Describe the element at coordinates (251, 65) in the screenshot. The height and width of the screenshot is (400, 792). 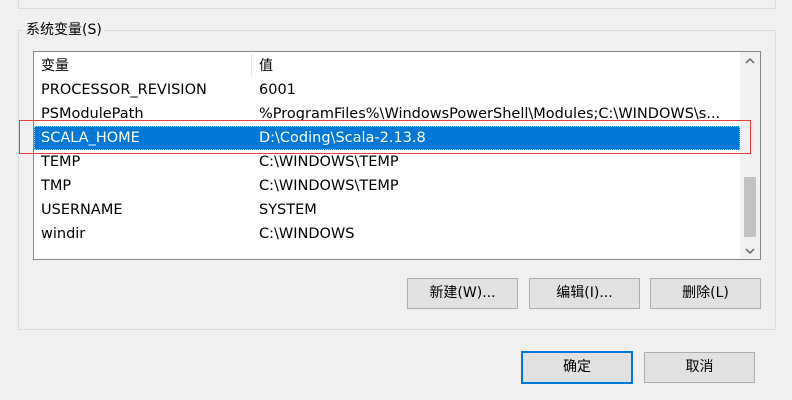
I see `column-divider` at that location.